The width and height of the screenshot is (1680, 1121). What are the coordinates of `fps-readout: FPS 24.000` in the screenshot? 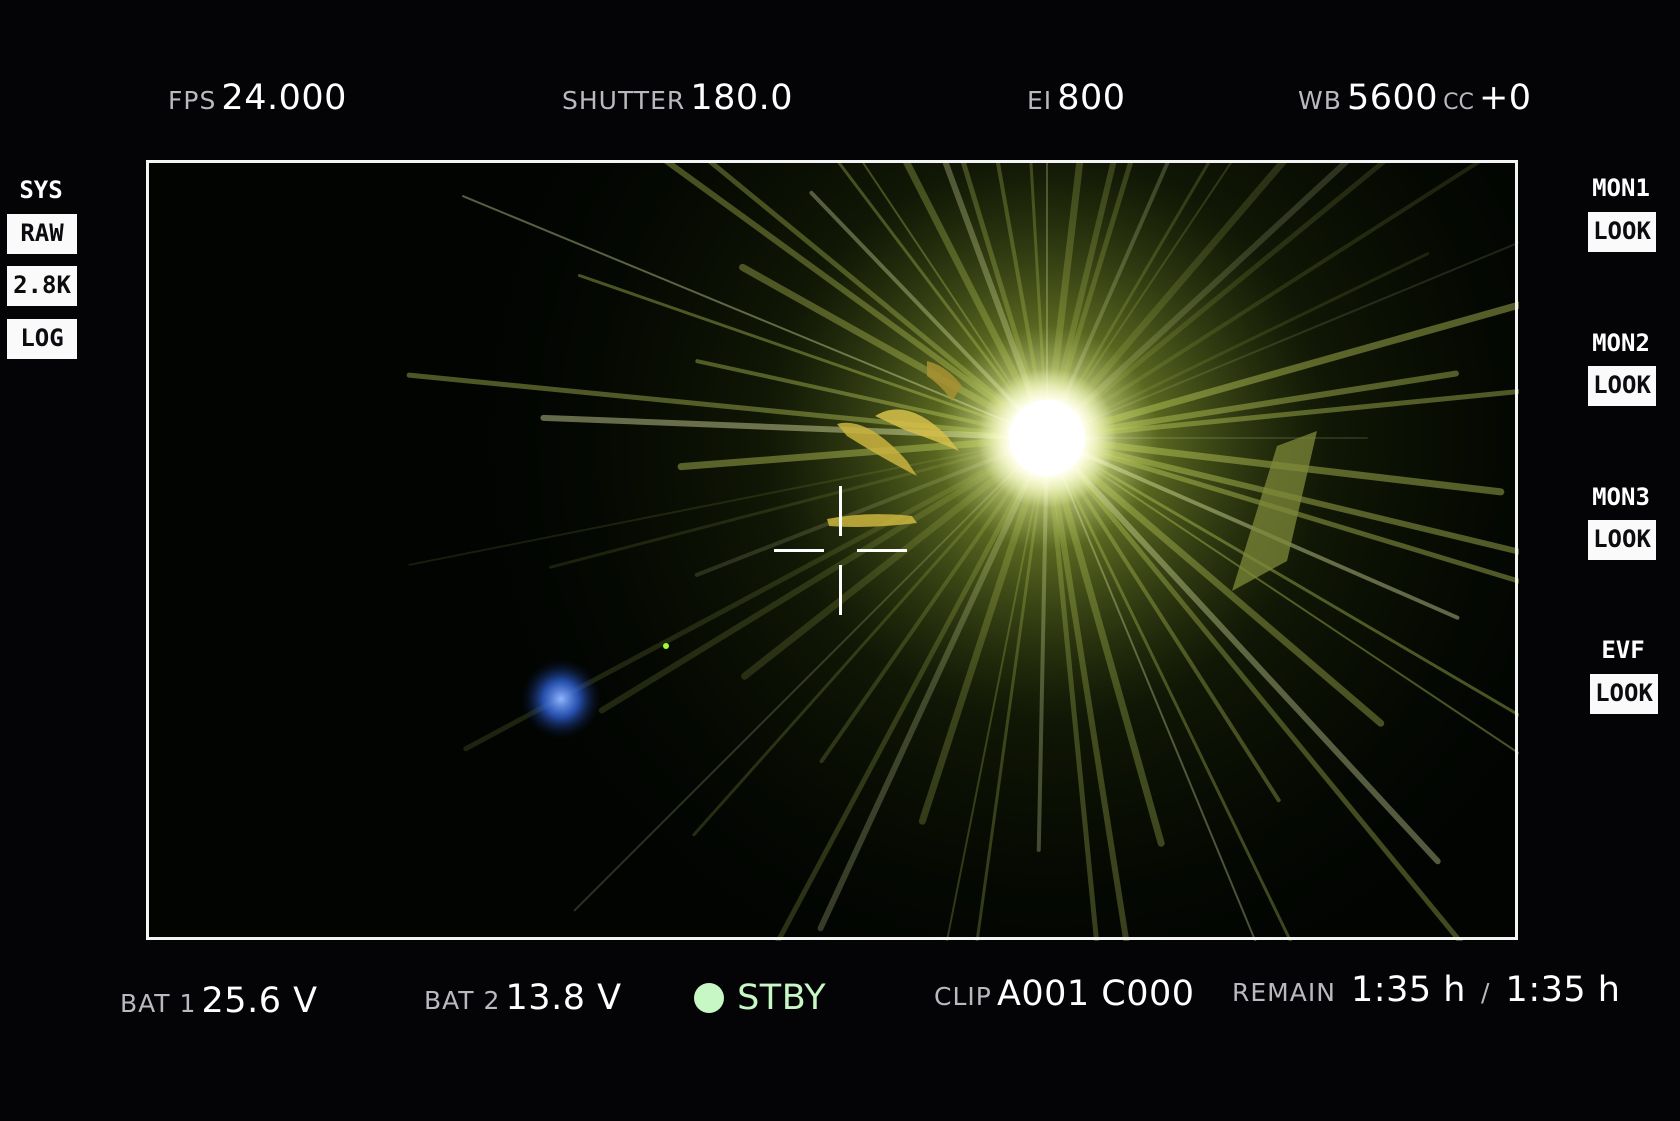 It's located at (257, 98).